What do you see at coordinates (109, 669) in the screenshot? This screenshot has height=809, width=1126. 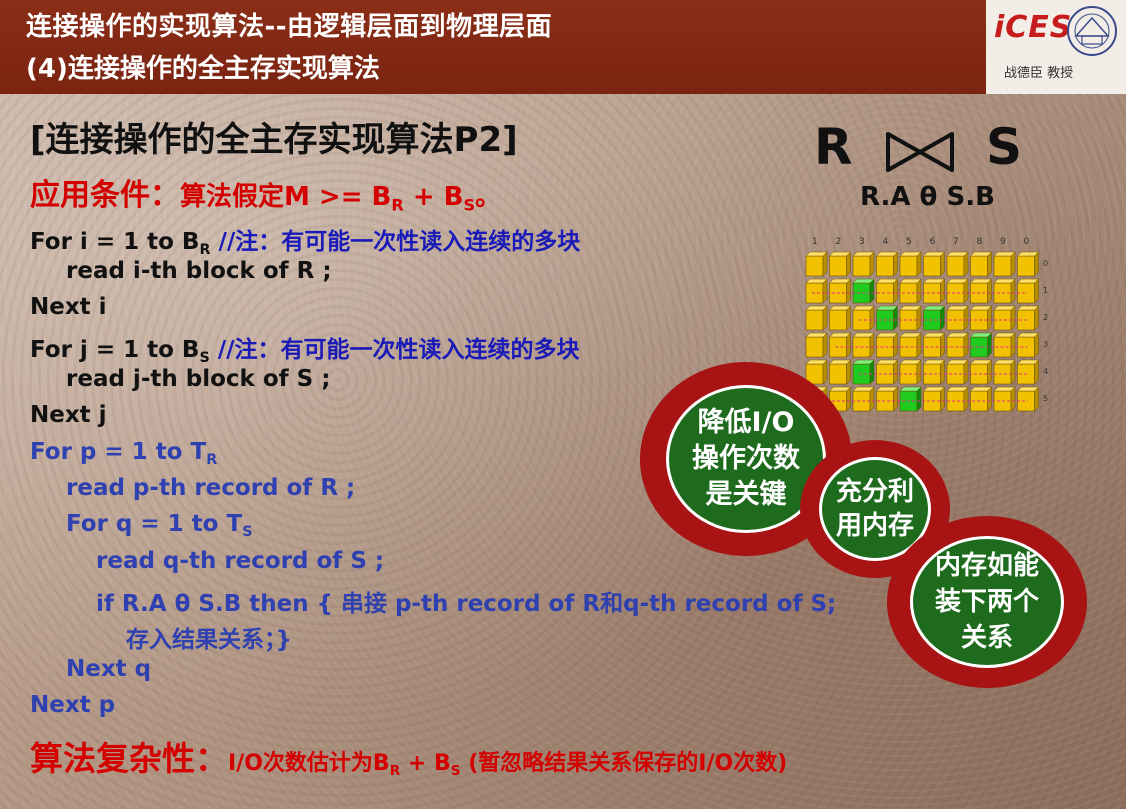 I see `code-line: Next q` at bounding box center [109, 669].